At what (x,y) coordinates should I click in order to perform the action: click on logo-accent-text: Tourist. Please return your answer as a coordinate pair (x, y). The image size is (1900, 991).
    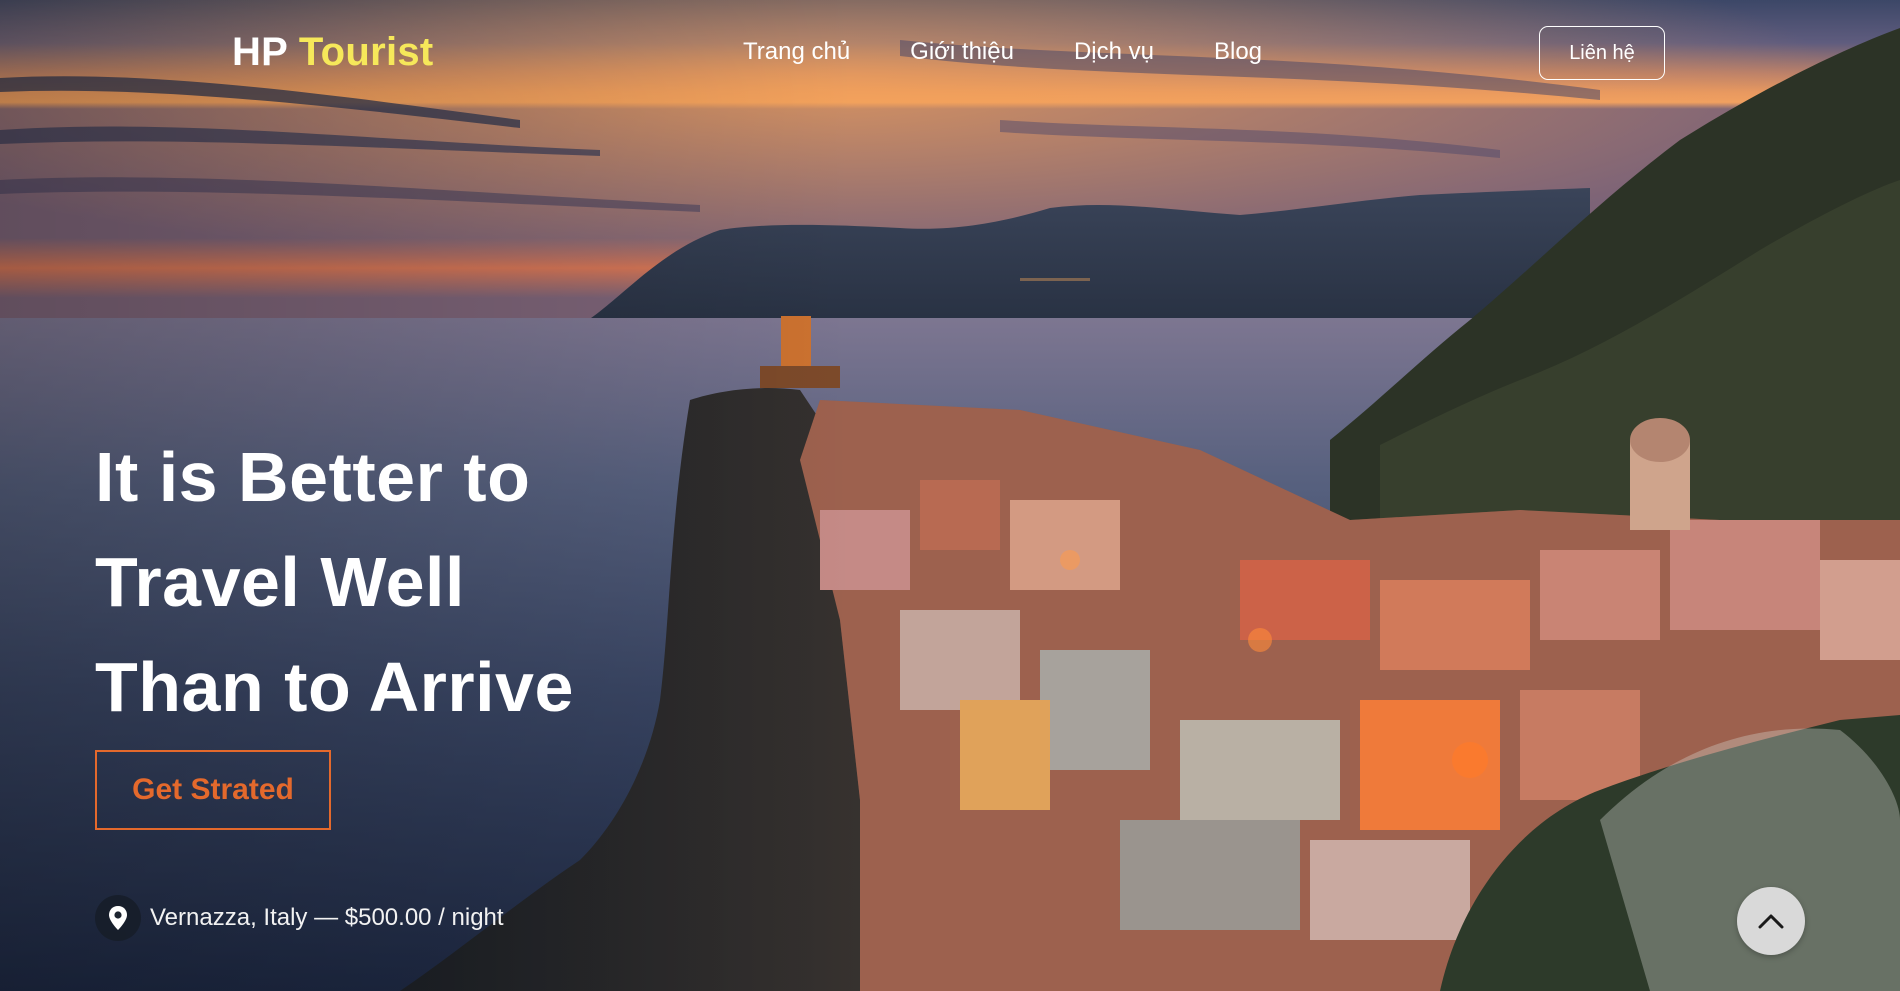
    Looking at the image, I should click on (366, 52).